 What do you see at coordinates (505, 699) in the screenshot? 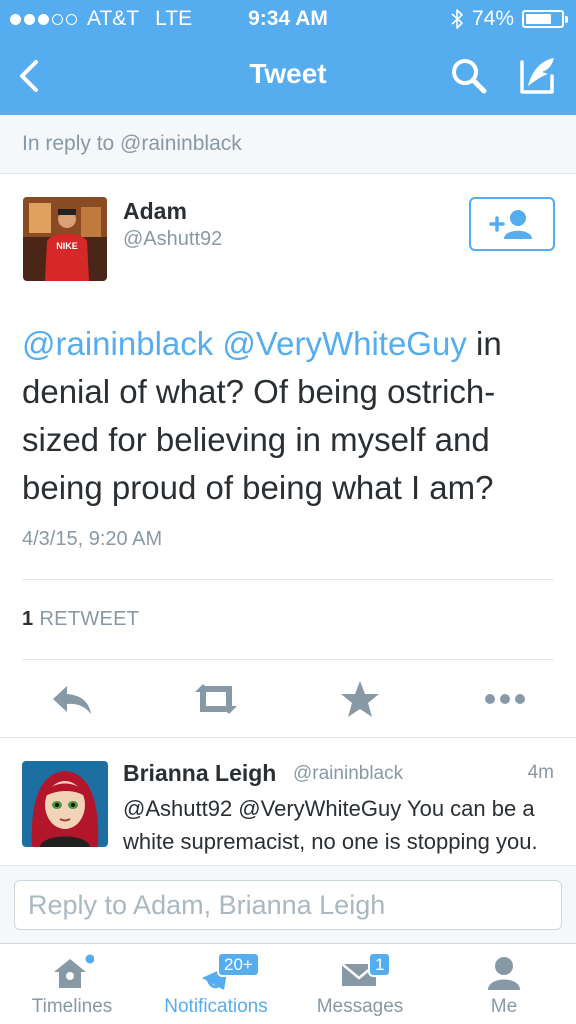
I see `more-dots-icon` at bounding box center [505, 699].